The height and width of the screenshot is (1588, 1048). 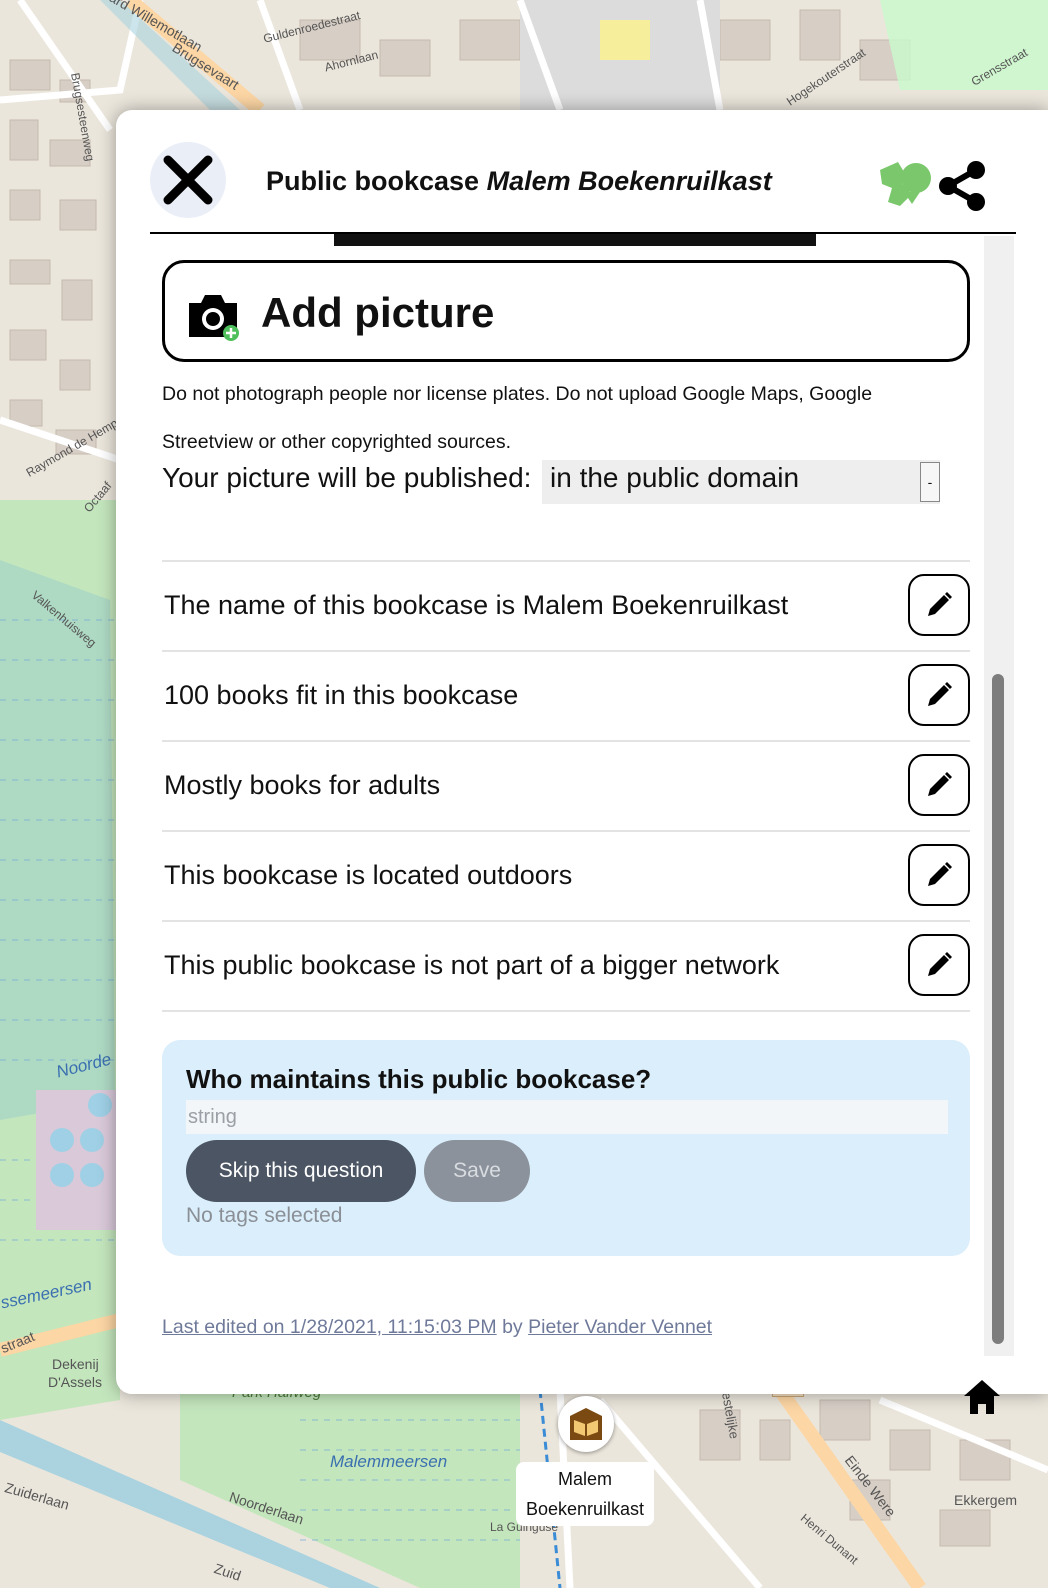 I want to click on tag-text: This bookcase is located outdoors, so click(x=368, y=875).